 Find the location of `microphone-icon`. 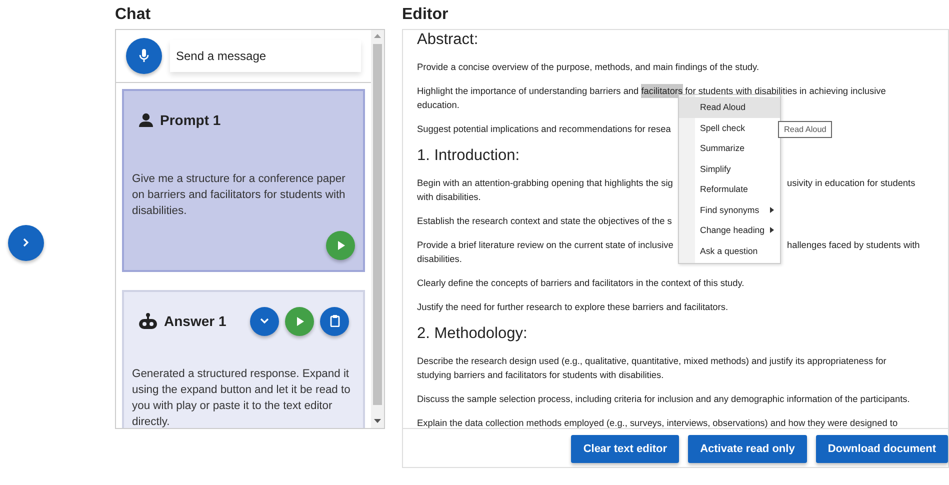

microphone-icon is located at coordinates (144, 56).